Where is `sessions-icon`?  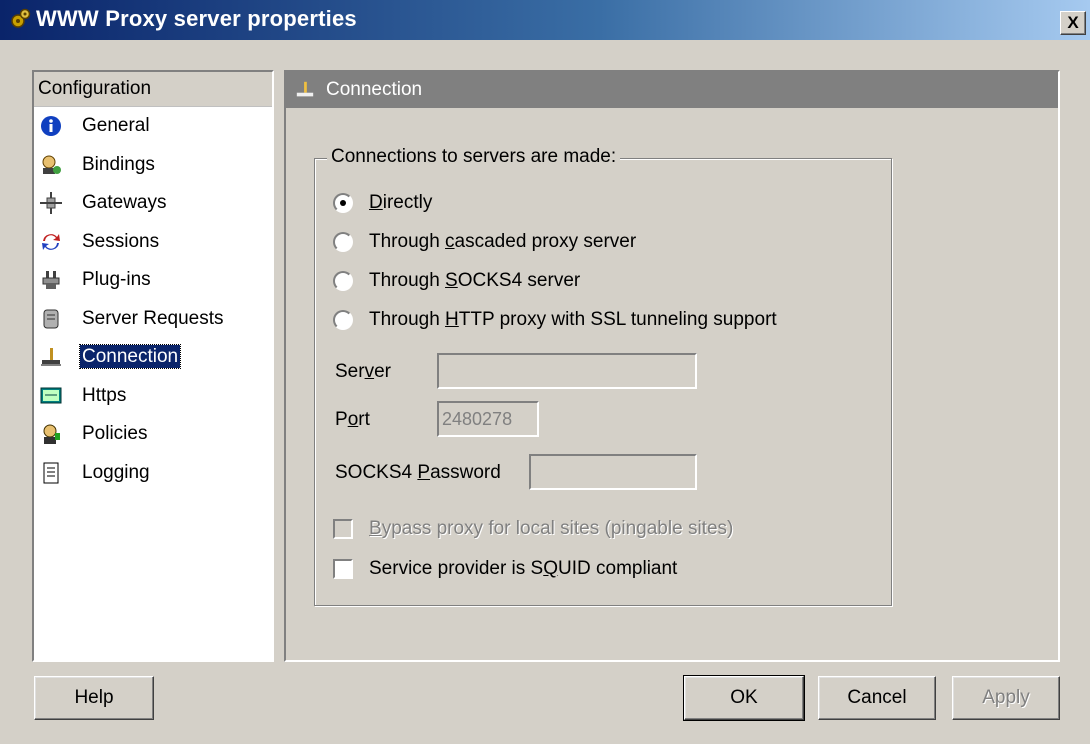
sessions-icon is located at coordinates (51, 241).